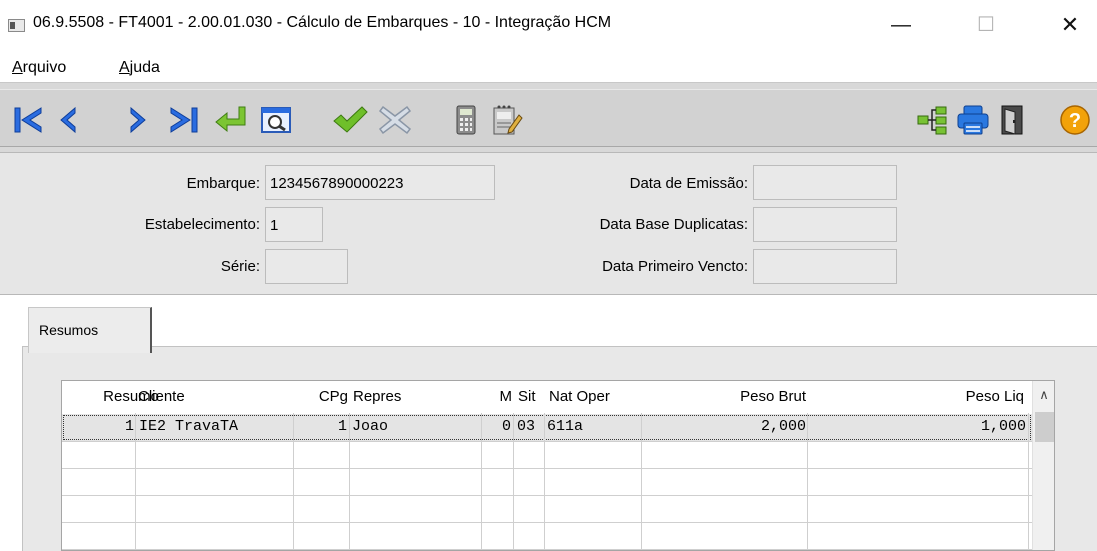  What do you see at coordinates (1070, 25) in the screenshot?
I see `close-button: ✕` at bounding box center [1070, 25].